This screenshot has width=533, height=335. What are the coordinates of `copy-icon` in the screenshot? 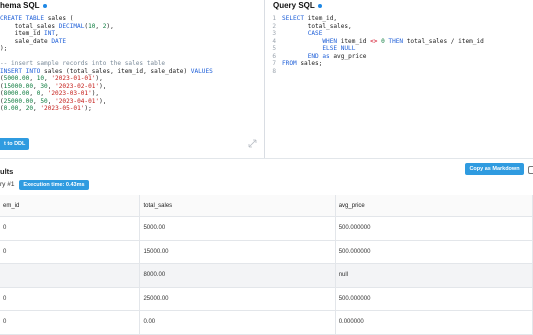 It's located at (530, 170).